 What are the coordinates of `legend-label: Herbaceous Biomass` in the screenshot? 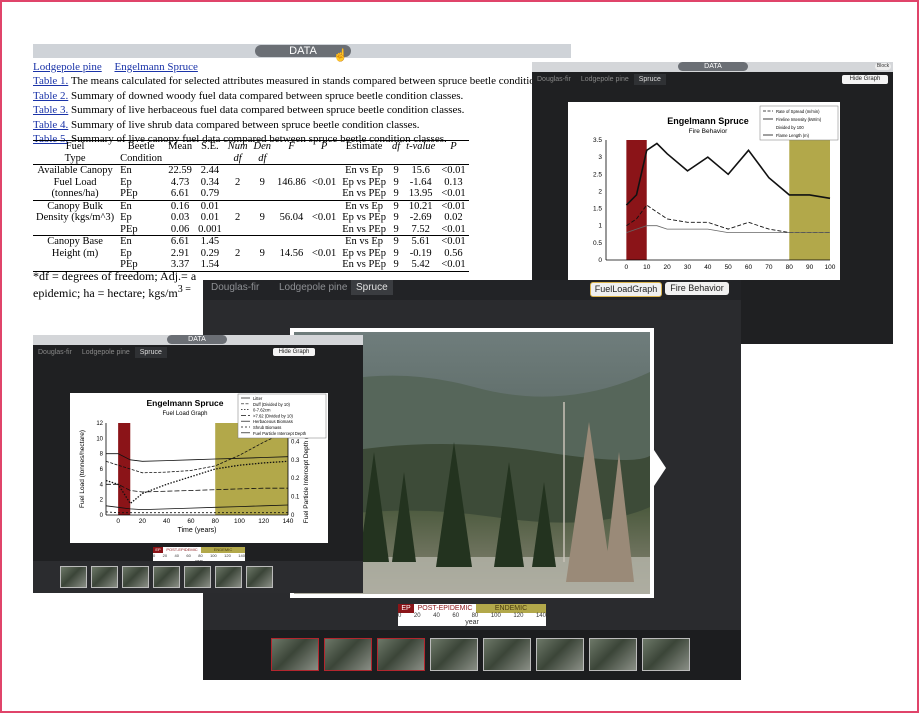 It's located at (273, 421).